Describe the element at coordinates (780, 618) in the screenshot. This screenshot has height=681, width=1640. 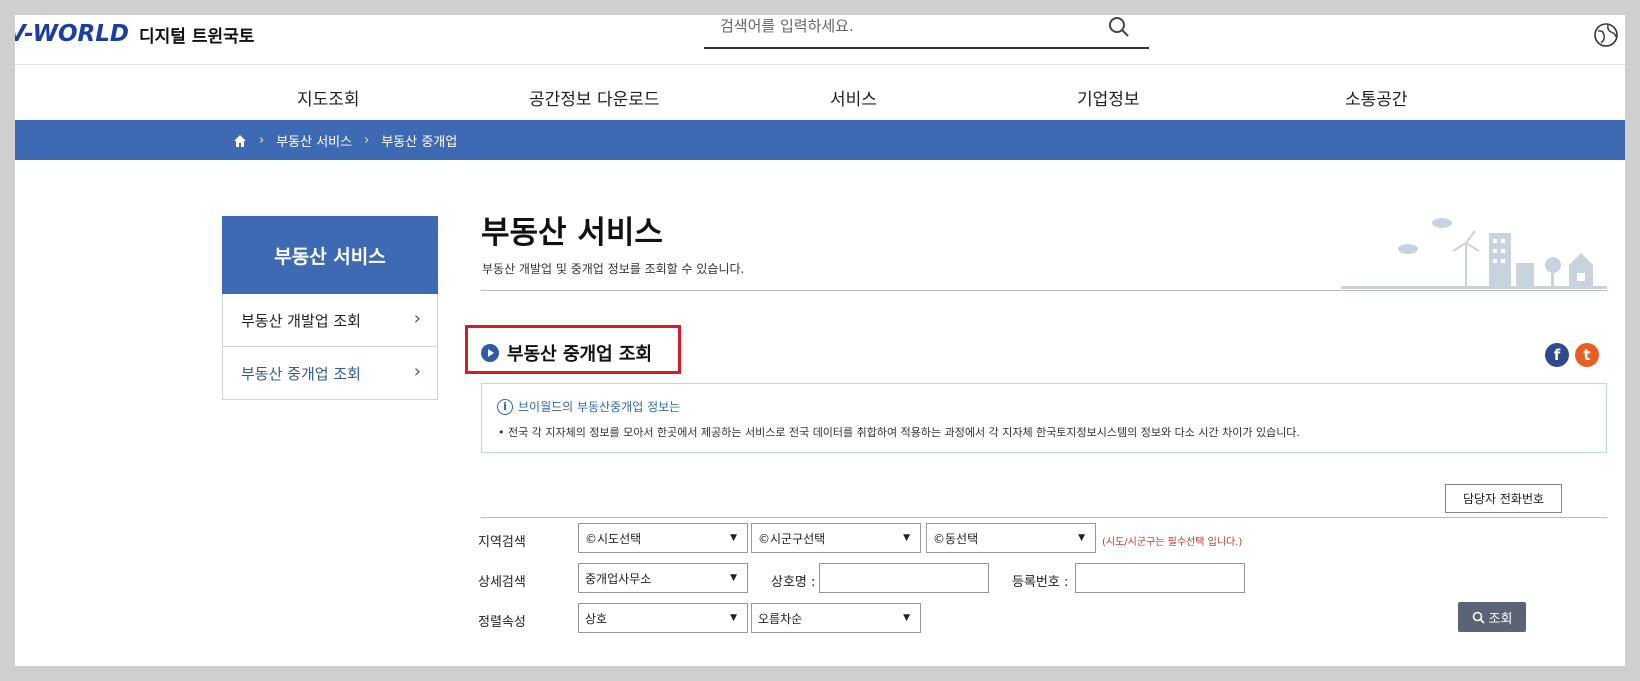
I see `sort-order-value: 오름차순` at that location.